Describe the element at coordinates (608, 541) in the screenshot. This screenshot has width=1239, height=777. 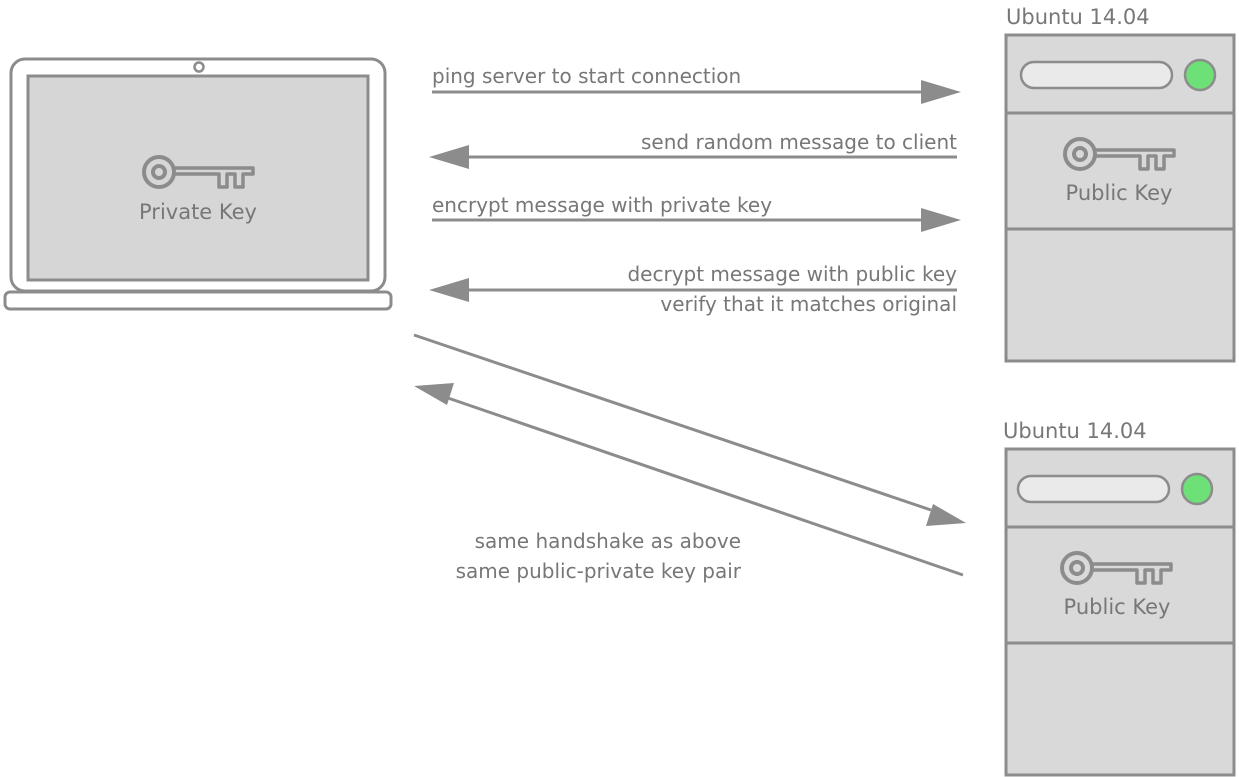
I see `second-connection-line-1: same handshake as above` at that location.